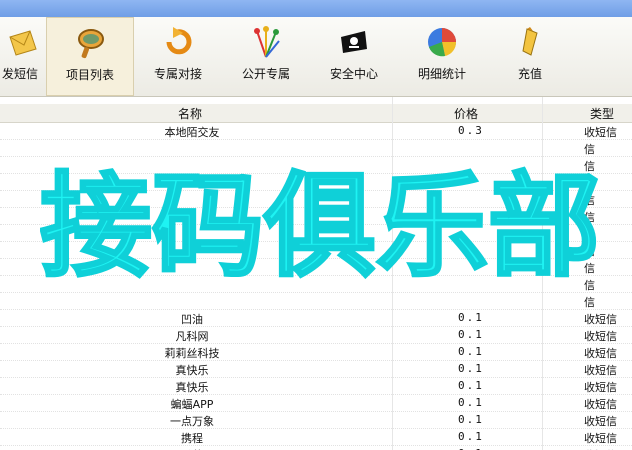  Describe the element at coordinates (530, 41) in the screenshot. I see `pencil-icon` at that location.